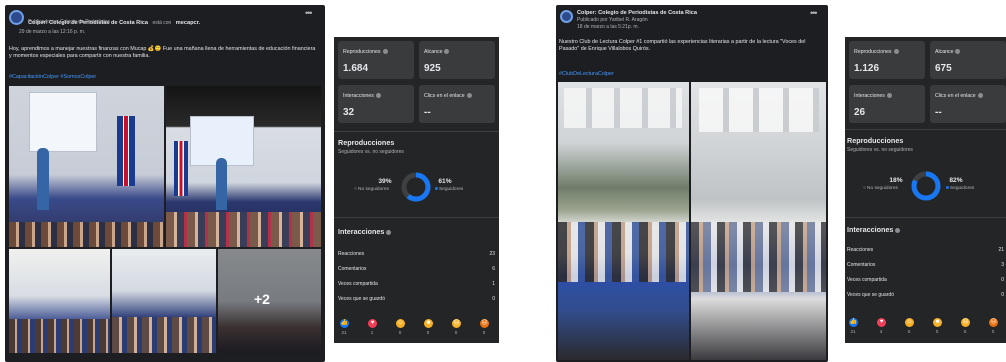 The image size is (1006, 362). I want to click on metric-card-interactions: Interacciones 32, so click(376, 104).